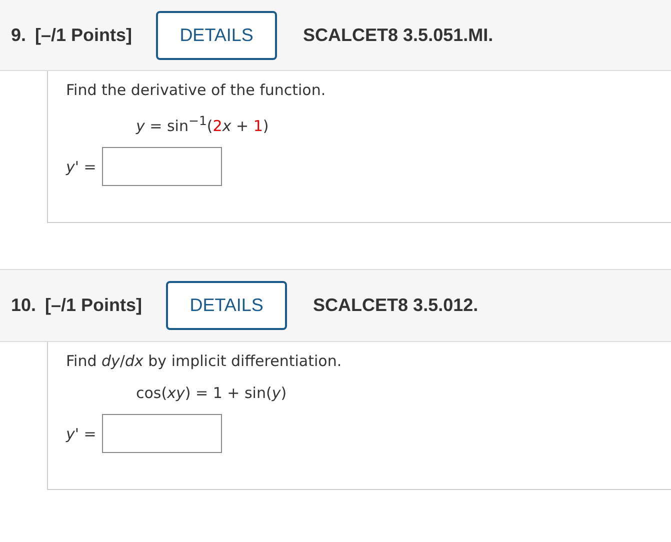 This screenshot has height=542, width=671. Describe the element at coordinates (212, 393) in the screenshot. I see `equation: cos(xy) = 1 + sin(y)` at that location.